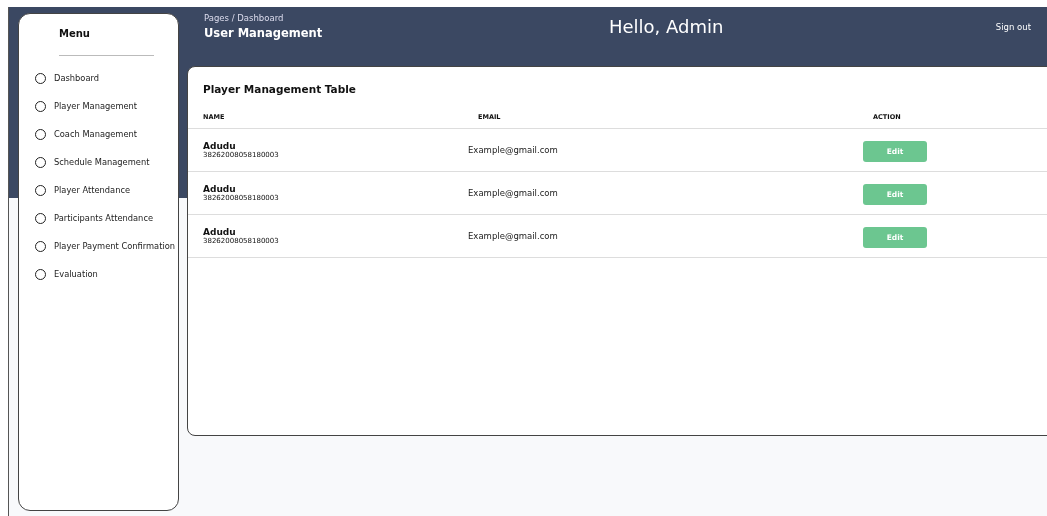 Image resolution: width=1047 pixels, height=516 pixels. What do you see at coordinates (264, 33) in the screenshot?
I see `page-title: User Management` at bounding box center [264, 33].